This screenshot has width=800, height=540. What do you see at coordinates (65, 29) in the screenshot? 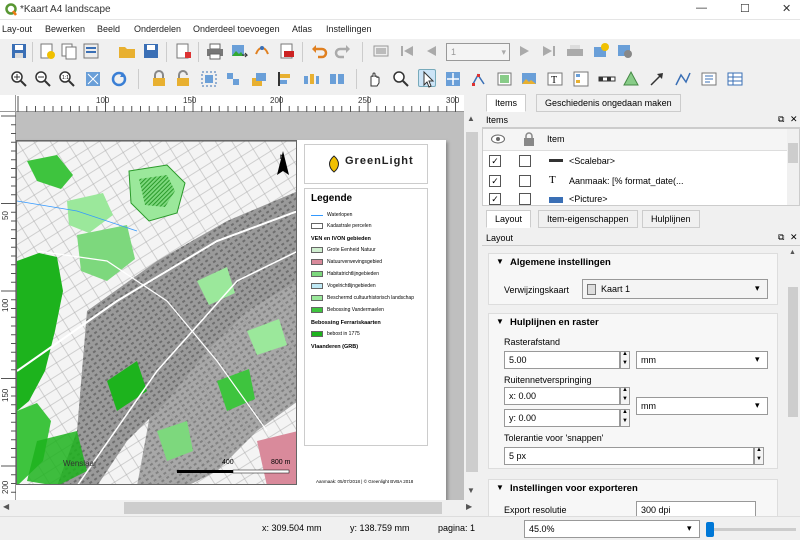
I see `menu-bewerken: Bewerken` at bounding box center [65, 29].